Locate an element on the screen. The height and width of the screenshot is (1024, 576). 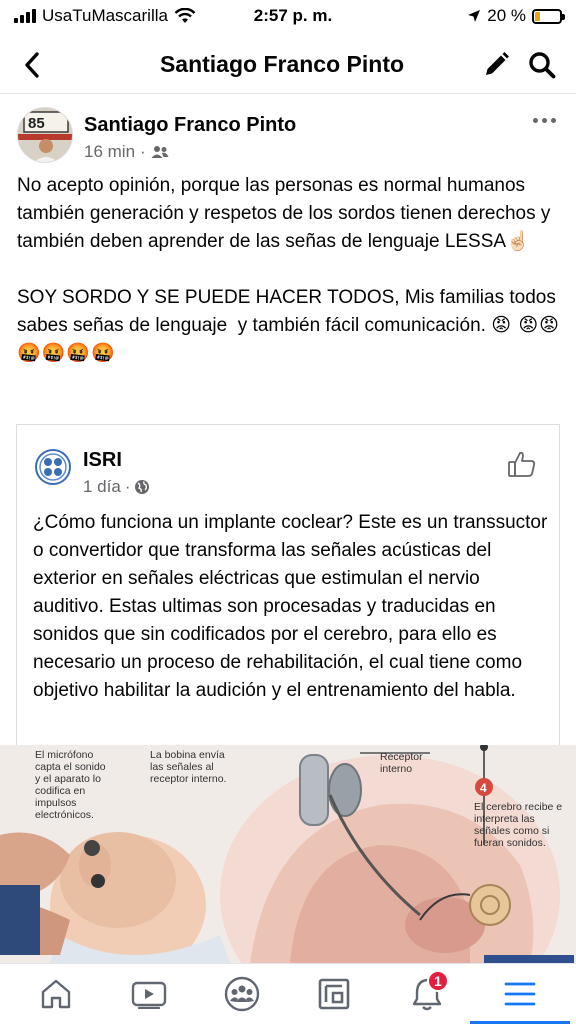
page-avatar is located at coordinates (53, 467).